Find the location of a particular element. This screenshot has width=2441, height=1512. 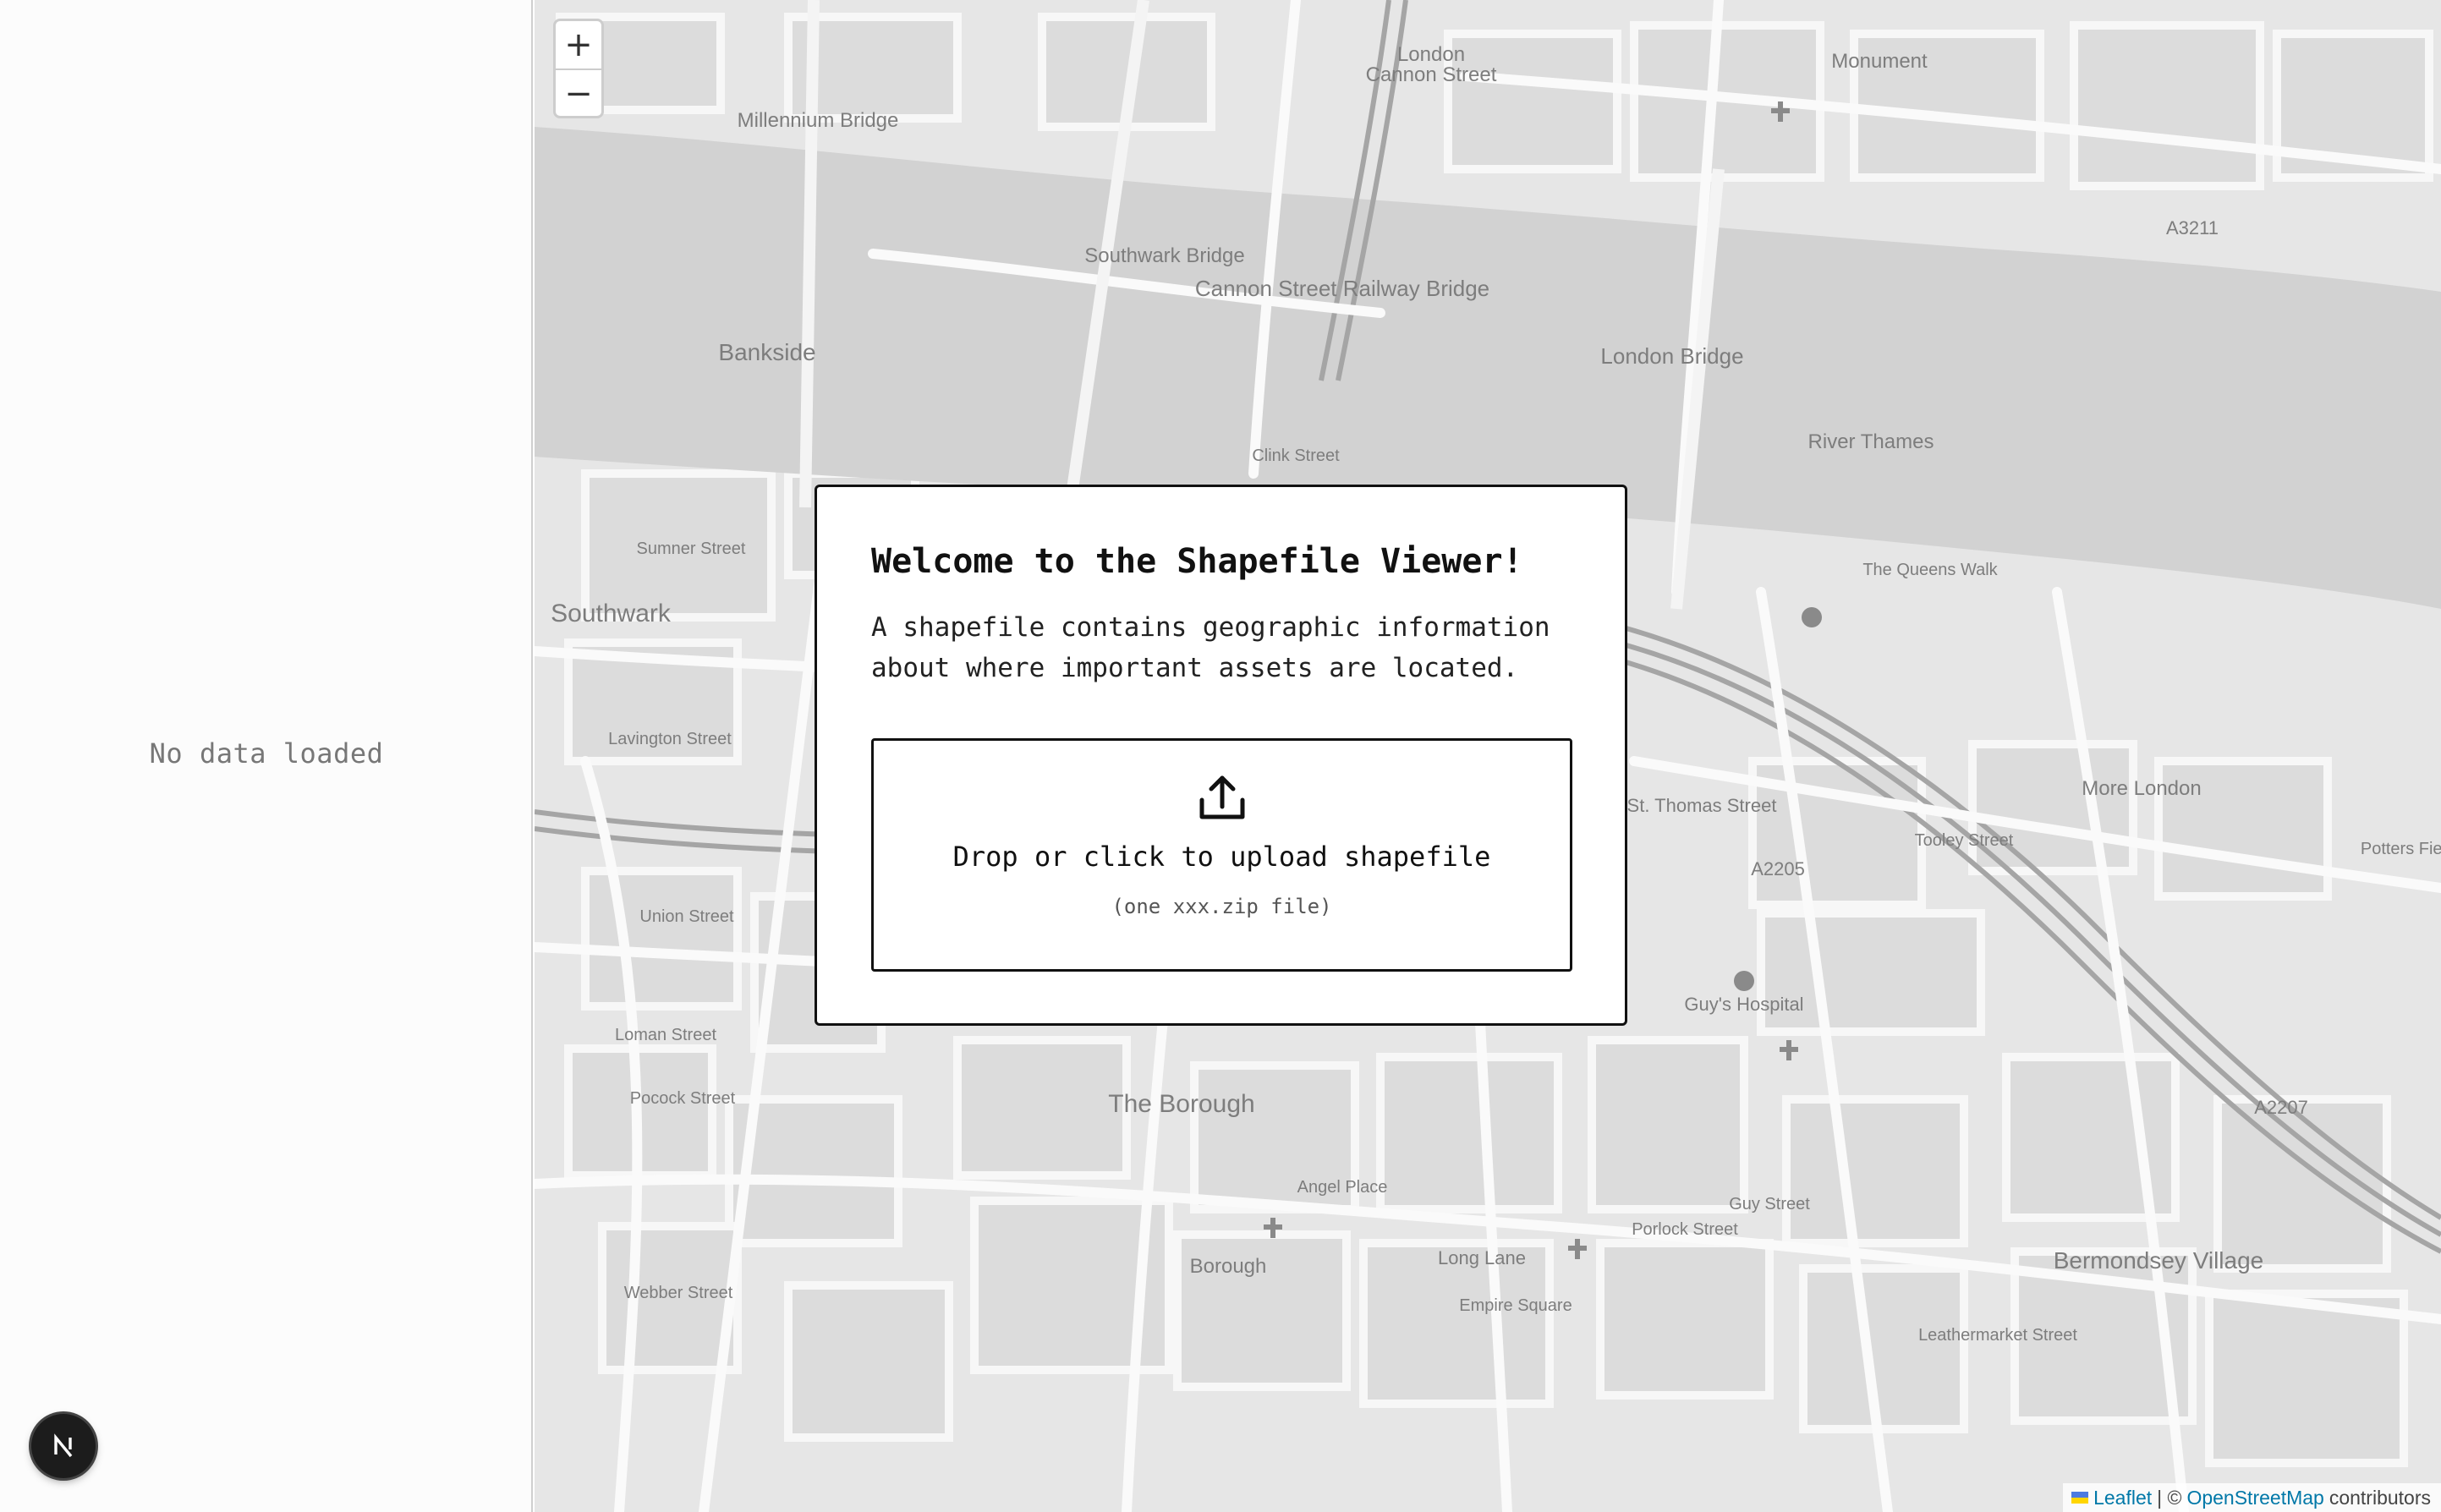

map-label: Potters Fields is located at coordinates (2401, 849).